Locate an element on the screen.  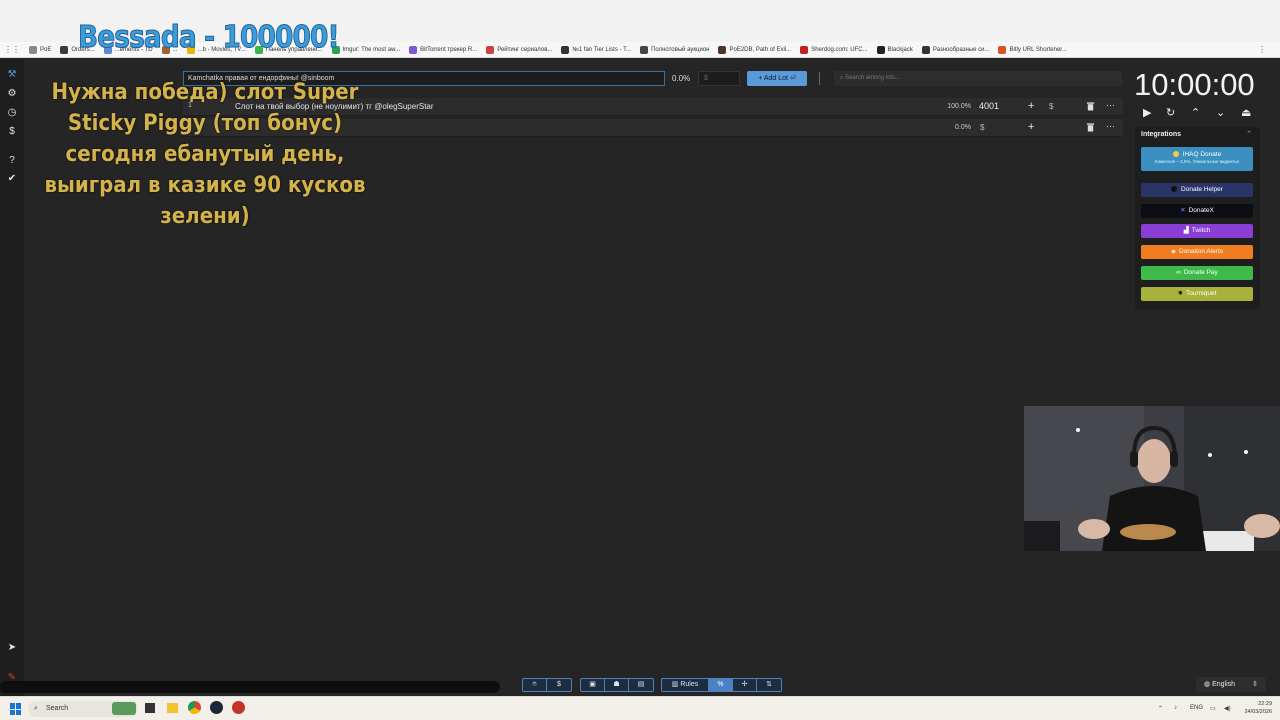
task-view-icon is located at coordinates (150, 708).